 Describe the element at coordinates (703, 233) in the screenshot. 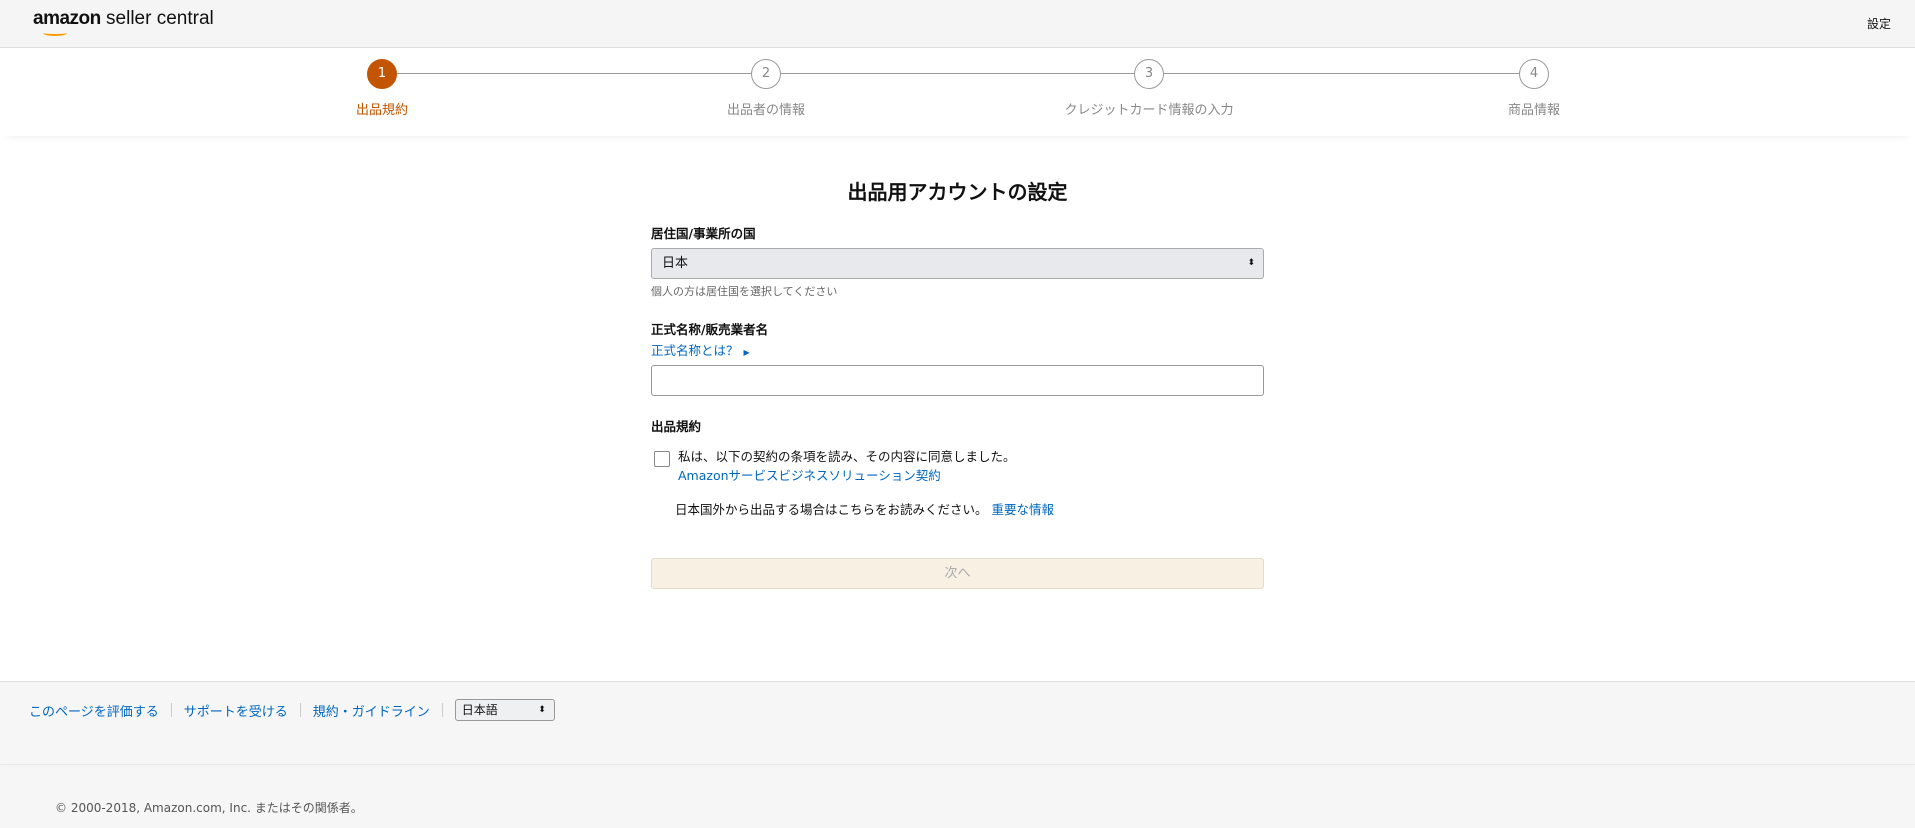

I see `country-label: 居住国/事業所の国` at that location.